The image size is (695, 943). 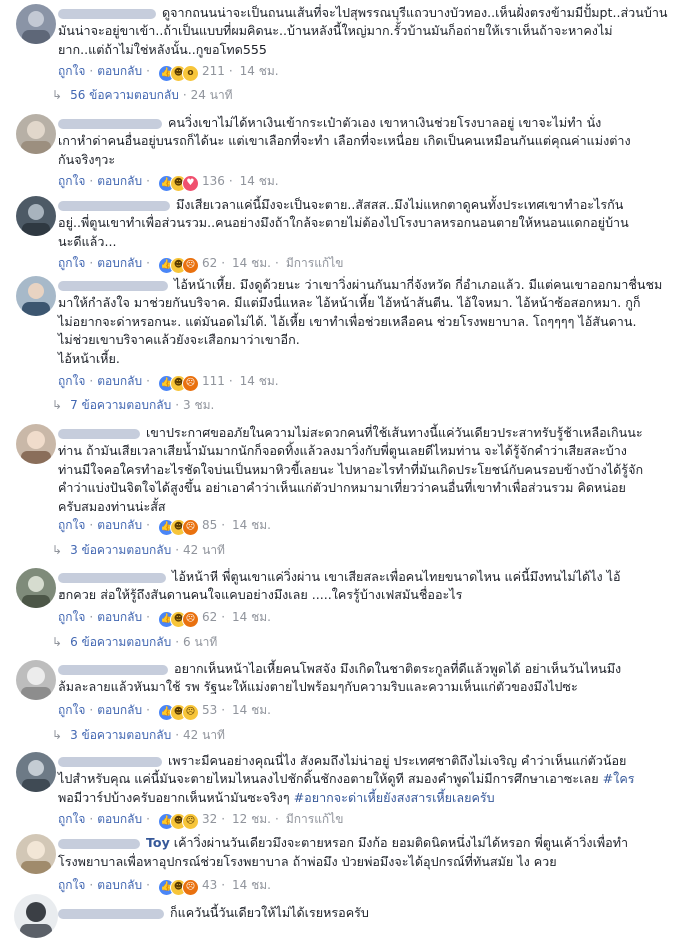 I want to click on wow-reaction-icon: o, so click(x=190, y=73).